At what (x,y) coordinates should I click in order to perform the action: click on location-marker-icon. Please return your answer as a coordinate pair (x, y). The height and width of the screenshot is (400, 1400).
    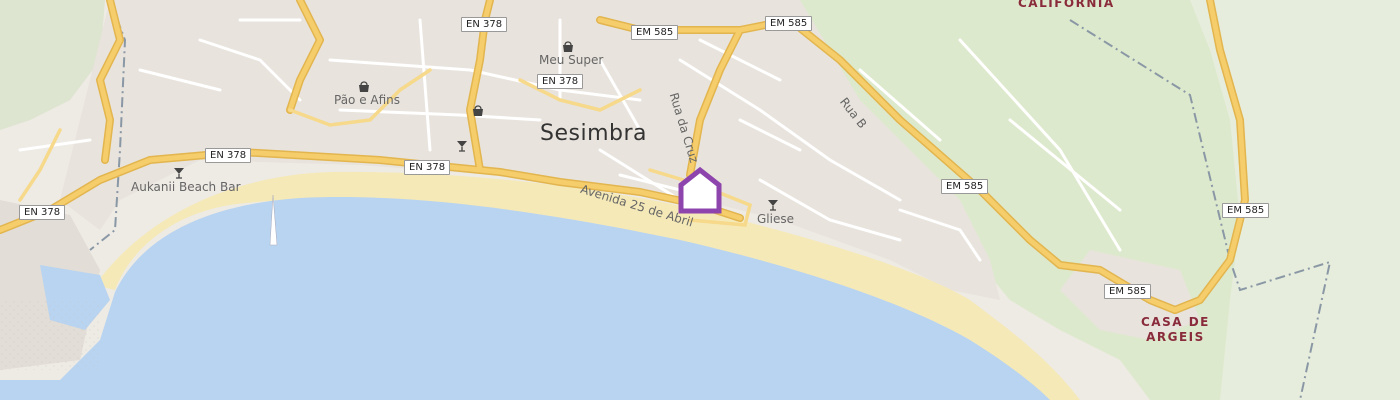
    Looking at the image, I should click on (700, 190).